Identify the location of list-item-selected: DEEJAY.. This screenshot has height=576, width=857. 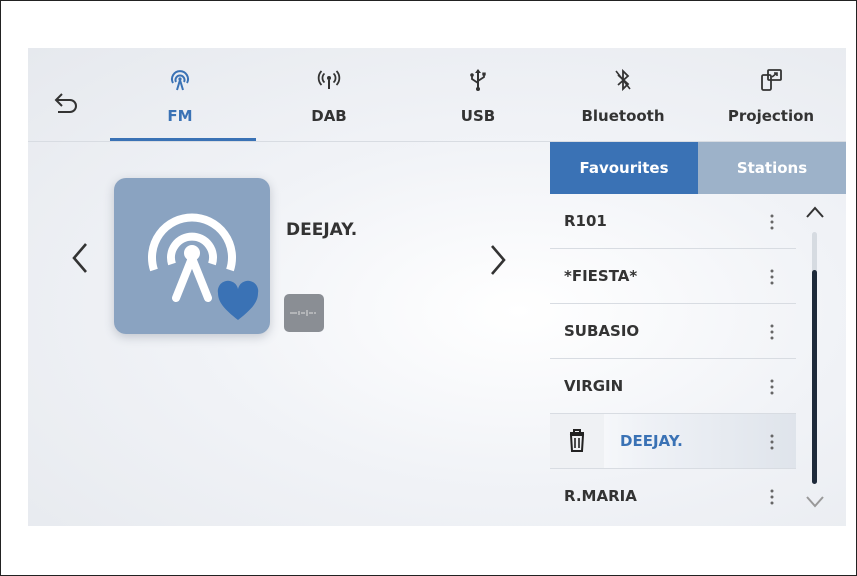
(673, 441).